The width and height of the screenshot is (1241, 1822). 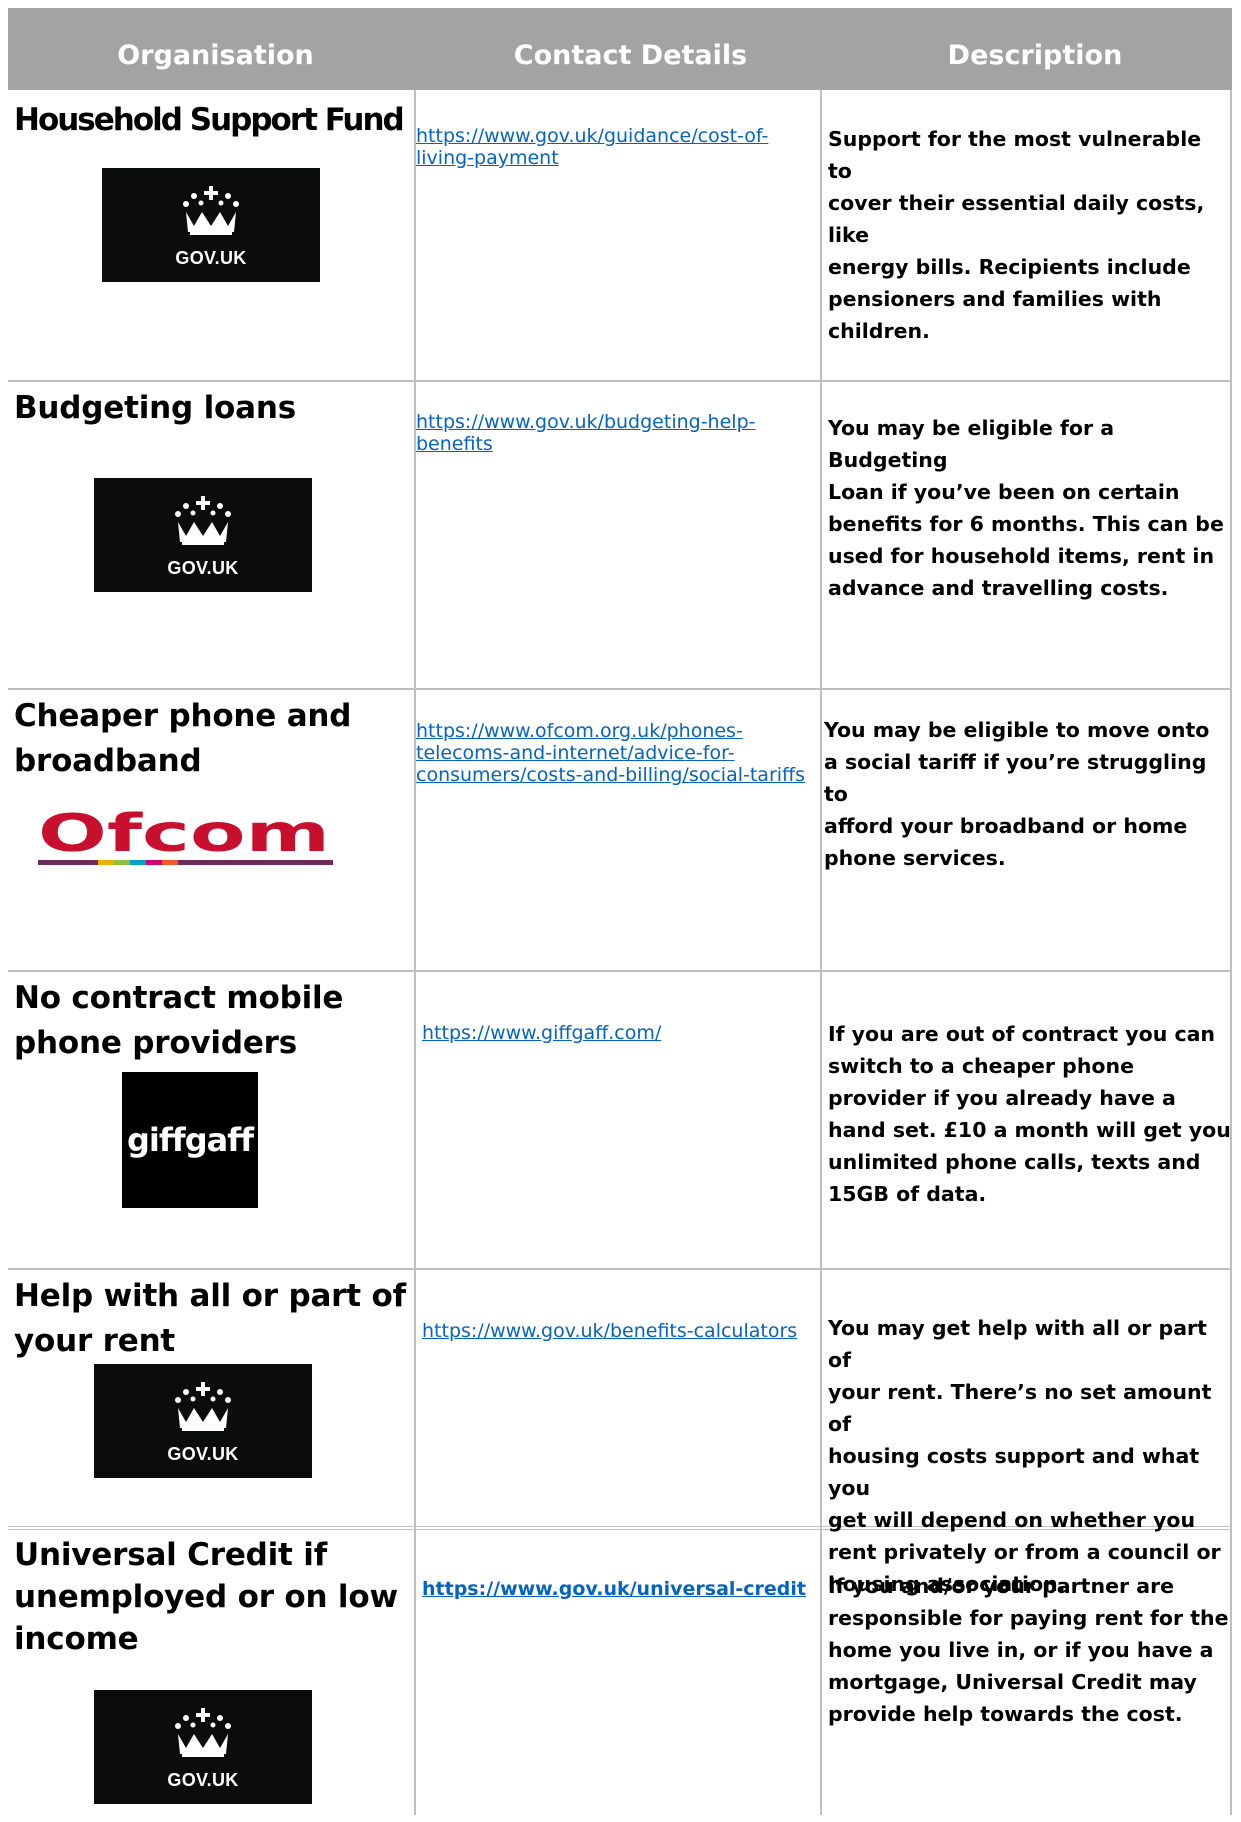 I want to click on contact-link: https://www.giffgaff.com/, so click(x=541, y=1033).